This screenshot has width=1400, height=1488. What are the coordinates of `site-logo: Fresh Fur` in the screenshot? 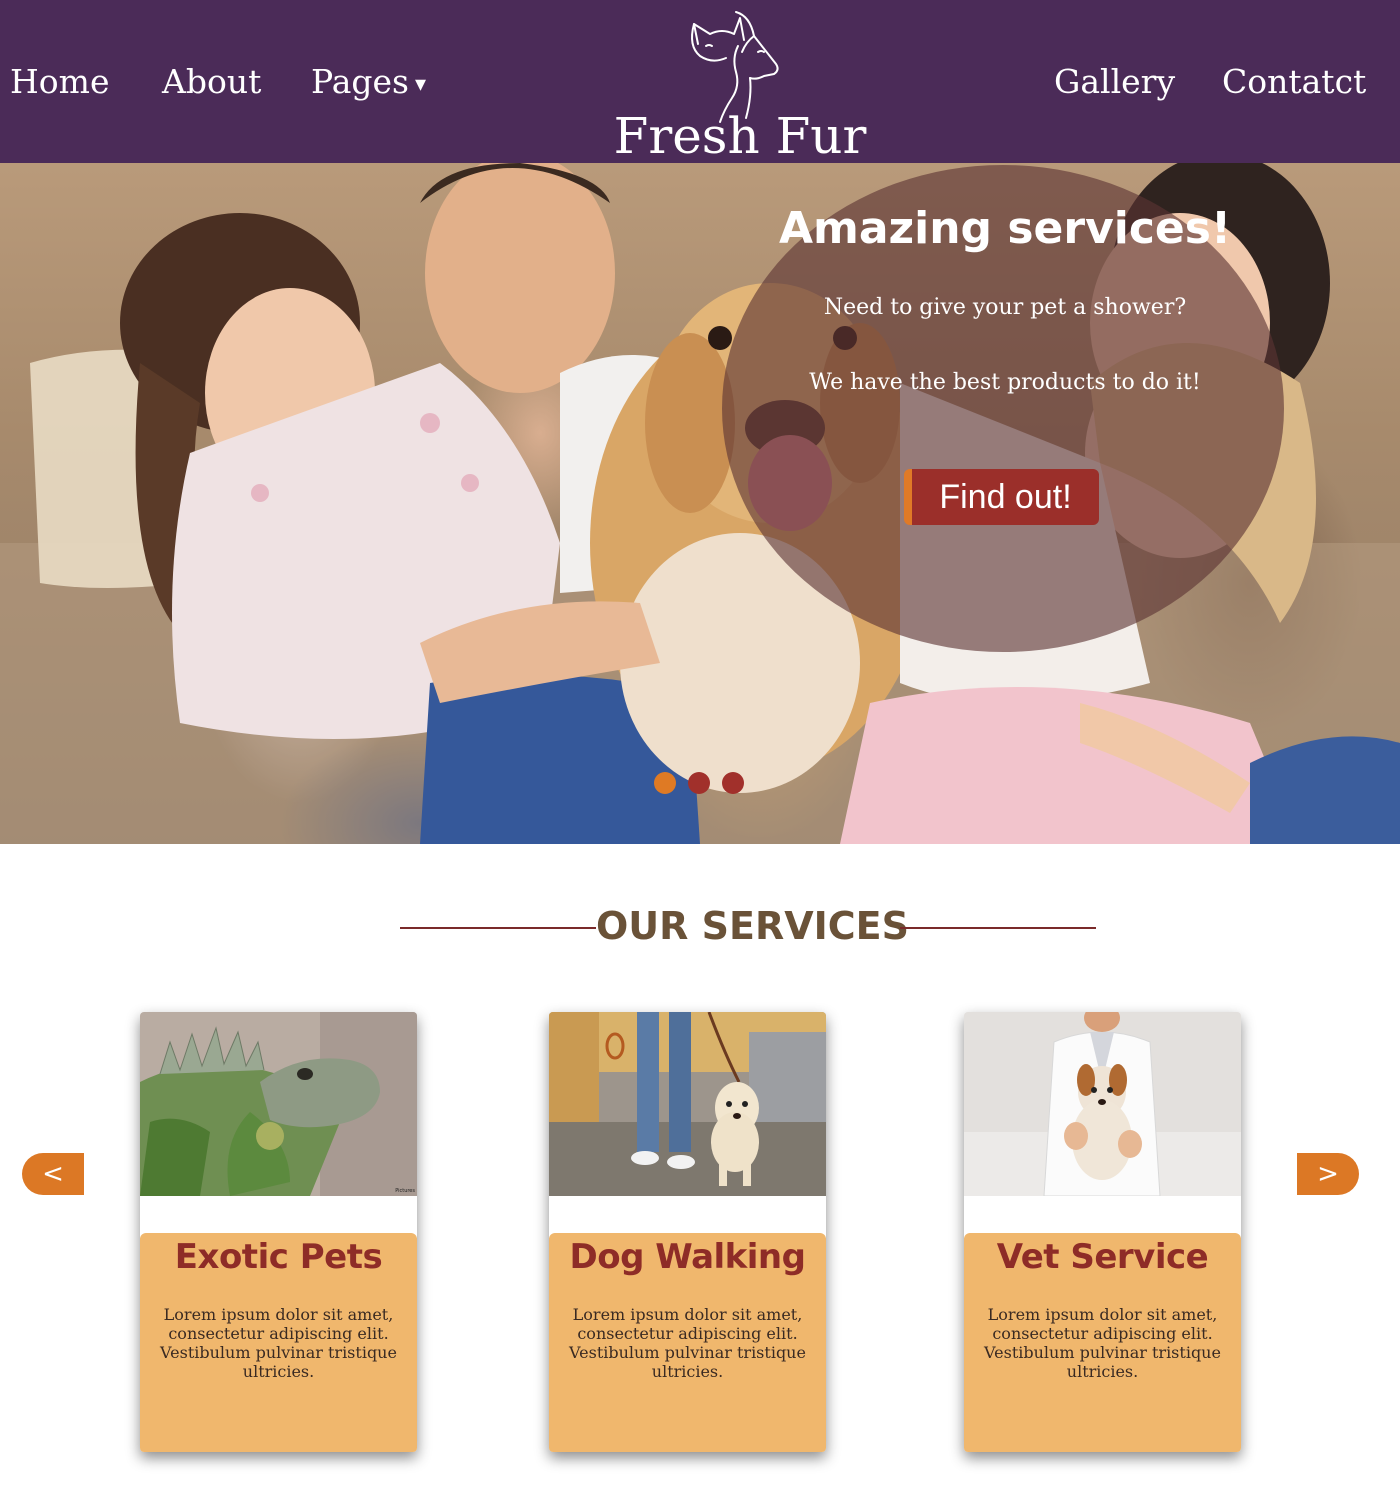 It's located at (740, 84).